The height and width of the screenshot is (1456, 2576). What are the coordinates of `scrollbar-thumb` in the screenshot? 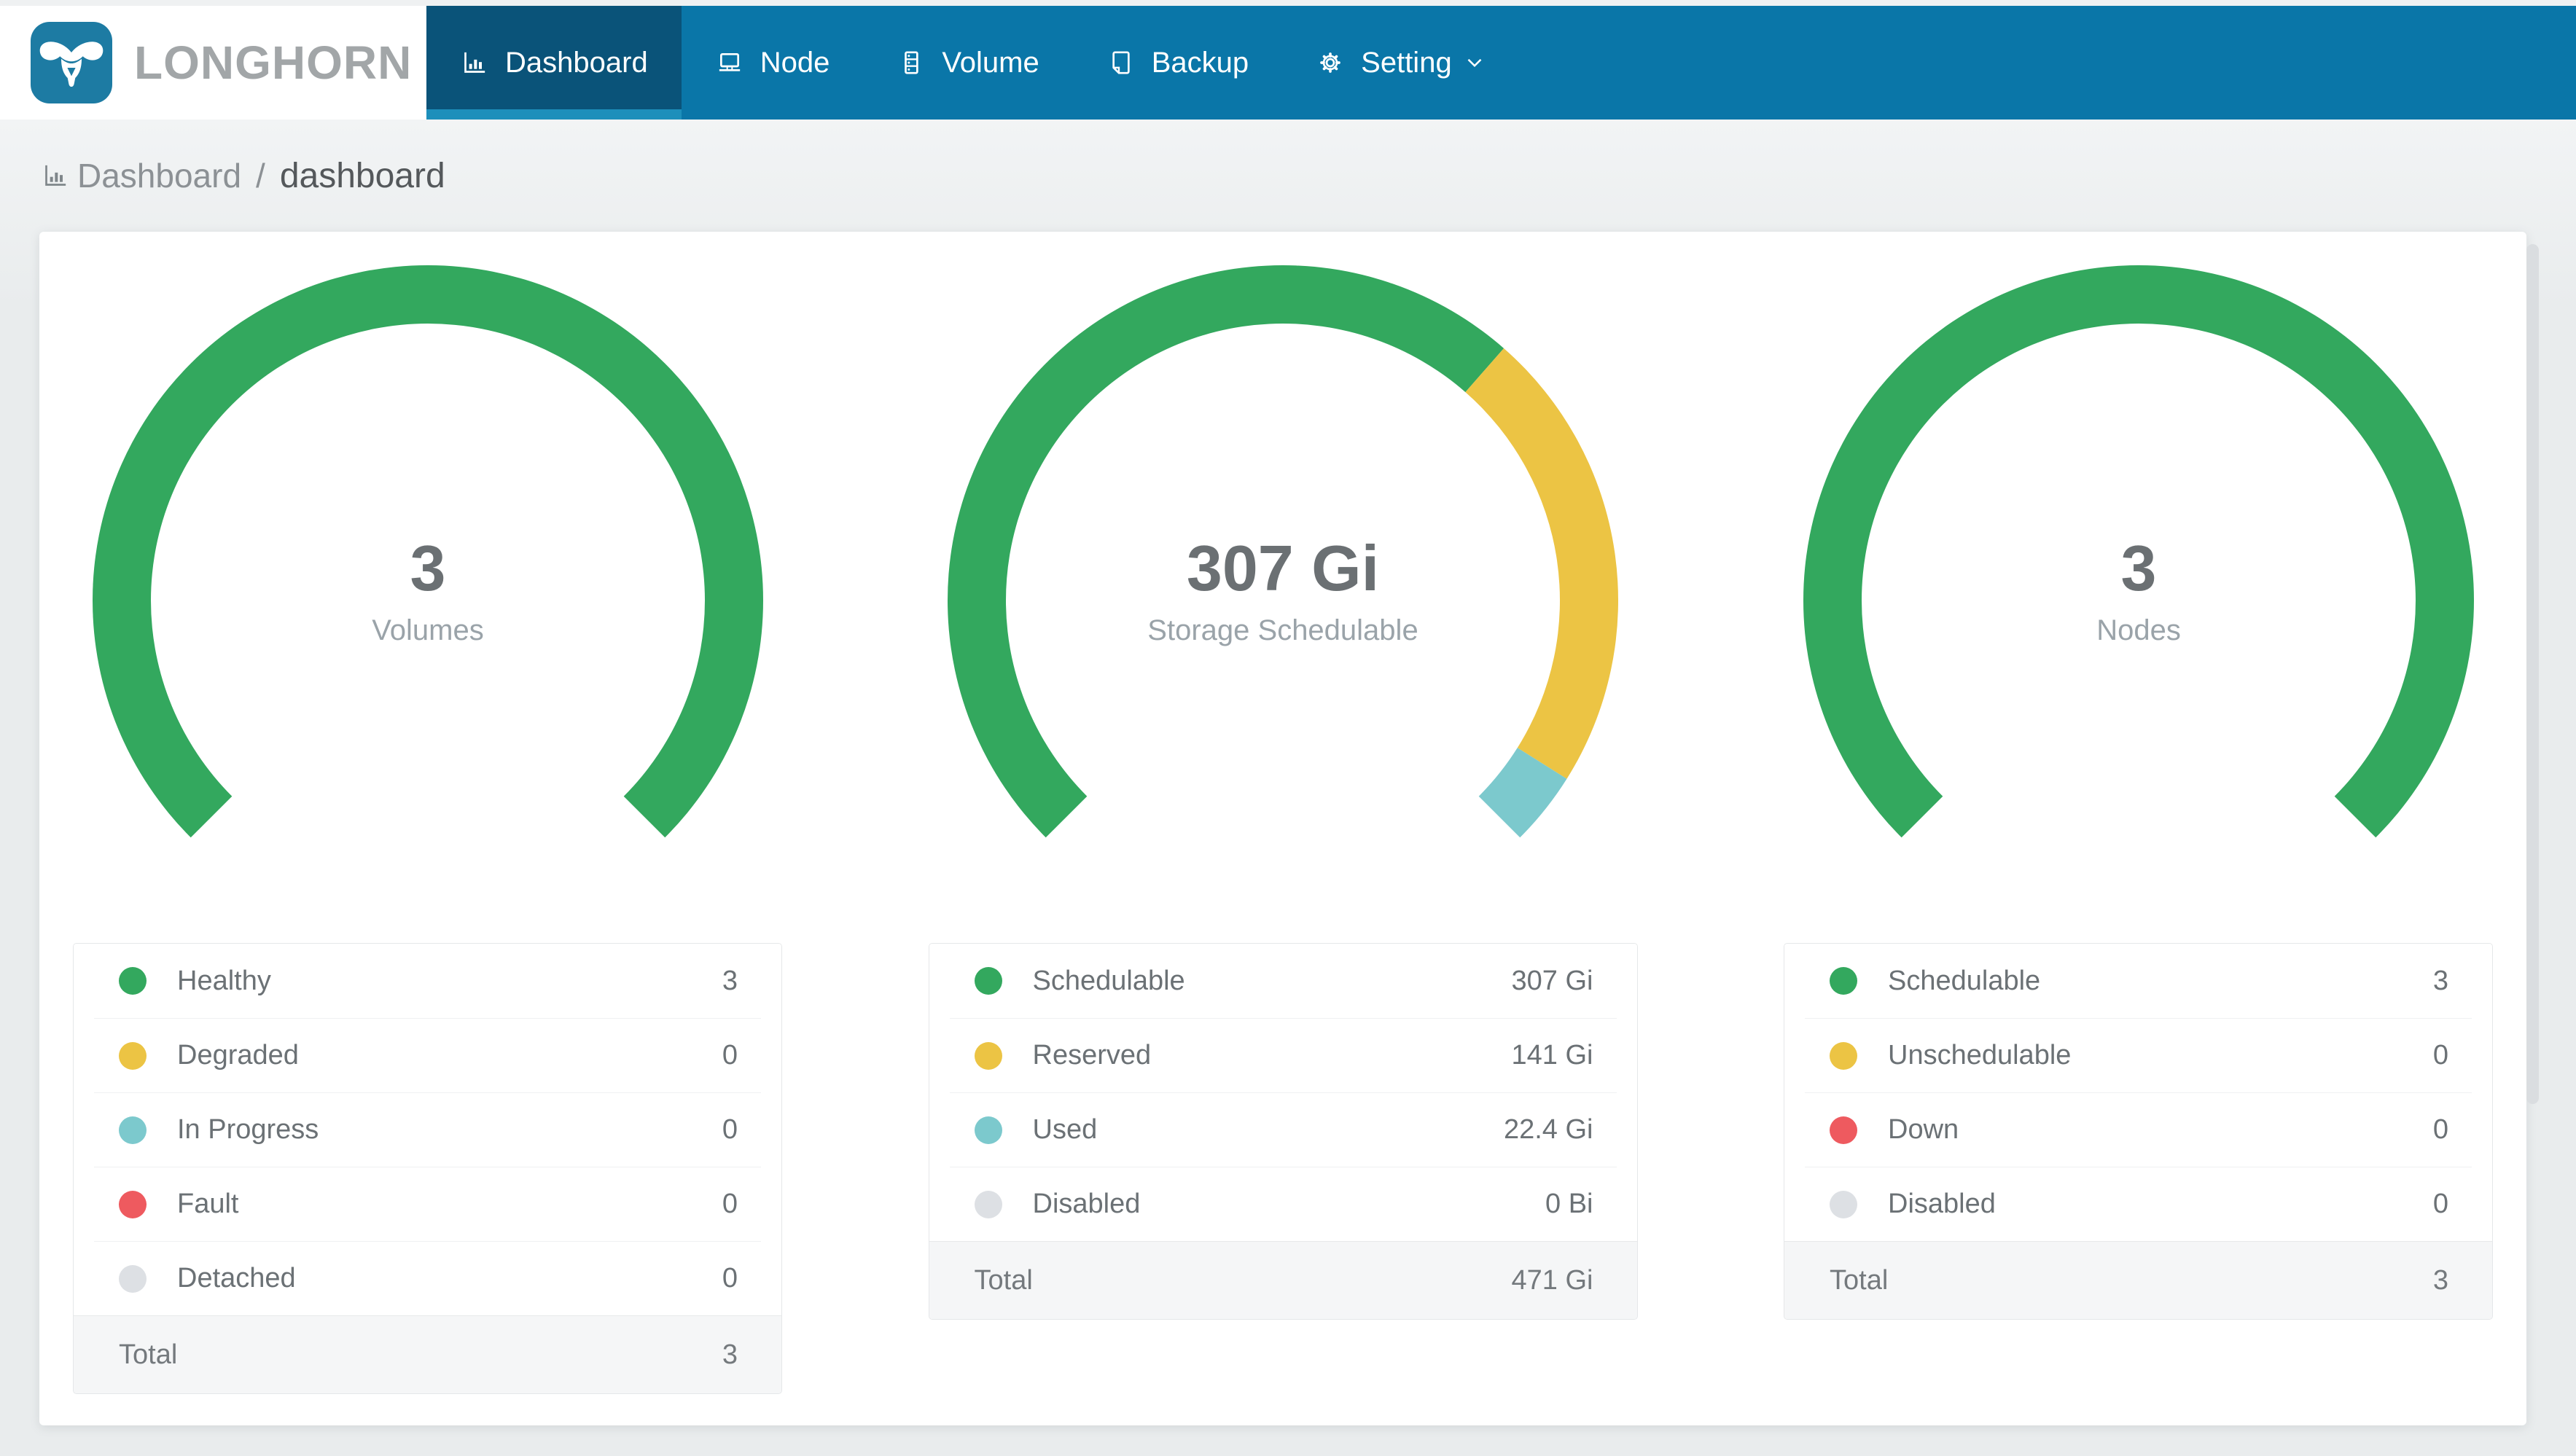 It's located at (2532, 674).